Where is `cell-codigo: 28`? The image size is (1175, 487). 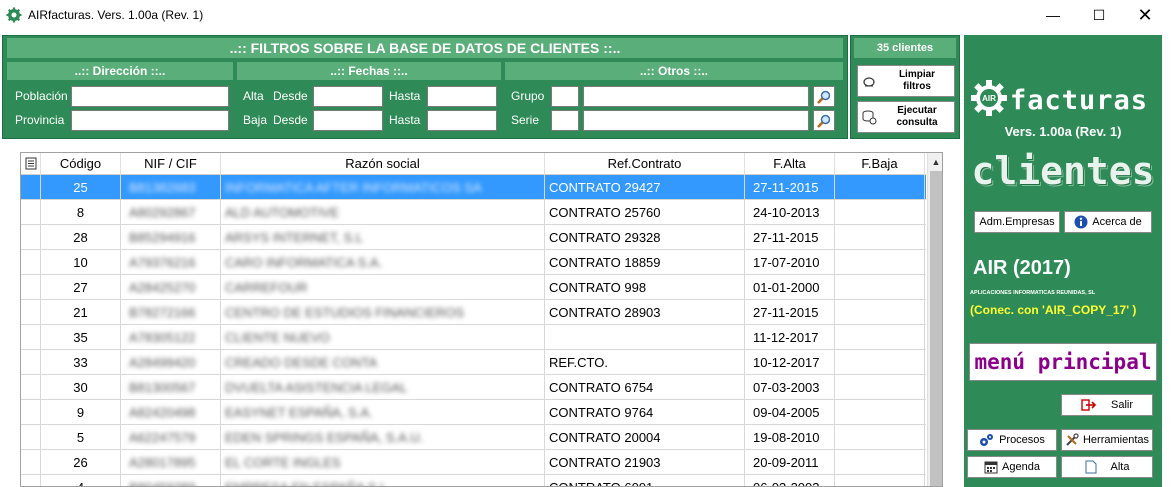 cell-codigo: 28 is located at coordinates (81, 237).